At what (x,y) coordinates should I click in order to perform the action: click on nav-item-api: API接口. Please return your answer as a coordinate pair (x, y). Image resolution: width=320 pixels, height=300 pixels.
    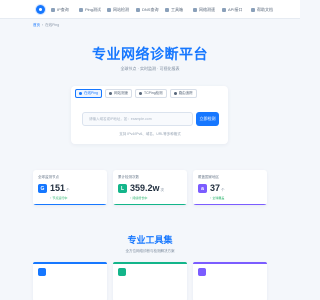
    Looking at the image, I should click on (232, 9).